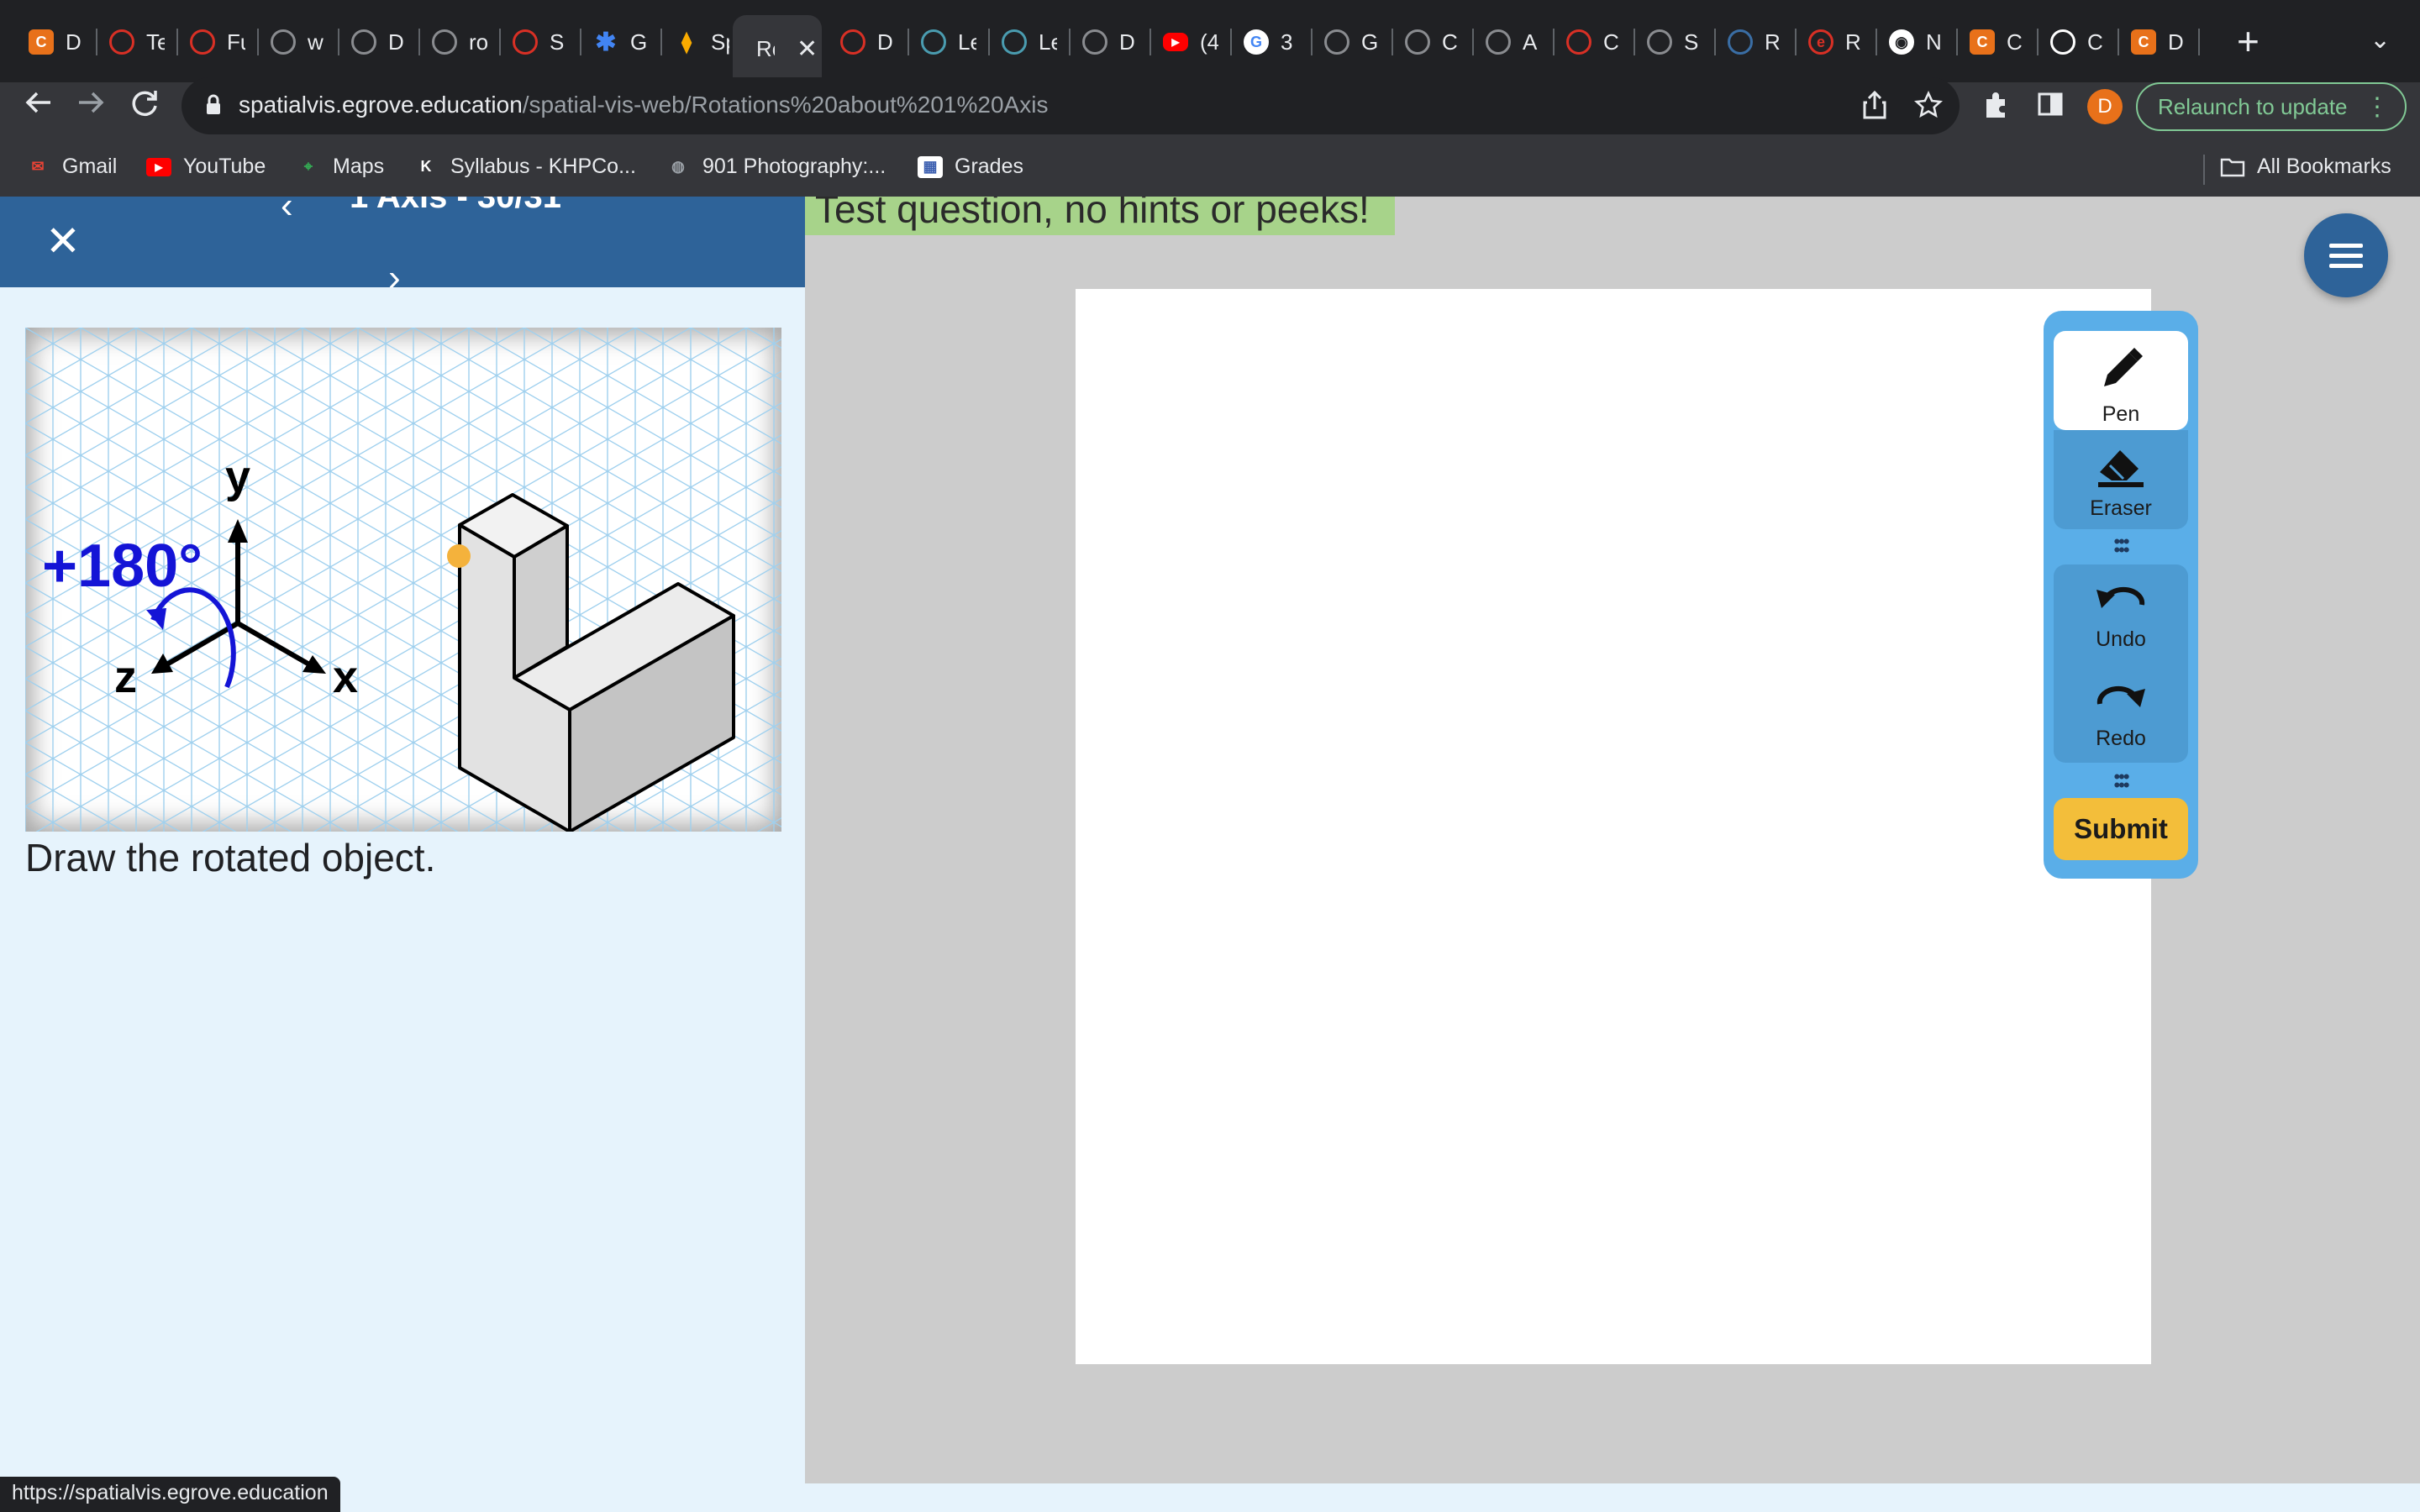 The height and width of the screenshot is (1512, 2420). I want to click on more-menu-icon: ⋮, so click(2377, 107).